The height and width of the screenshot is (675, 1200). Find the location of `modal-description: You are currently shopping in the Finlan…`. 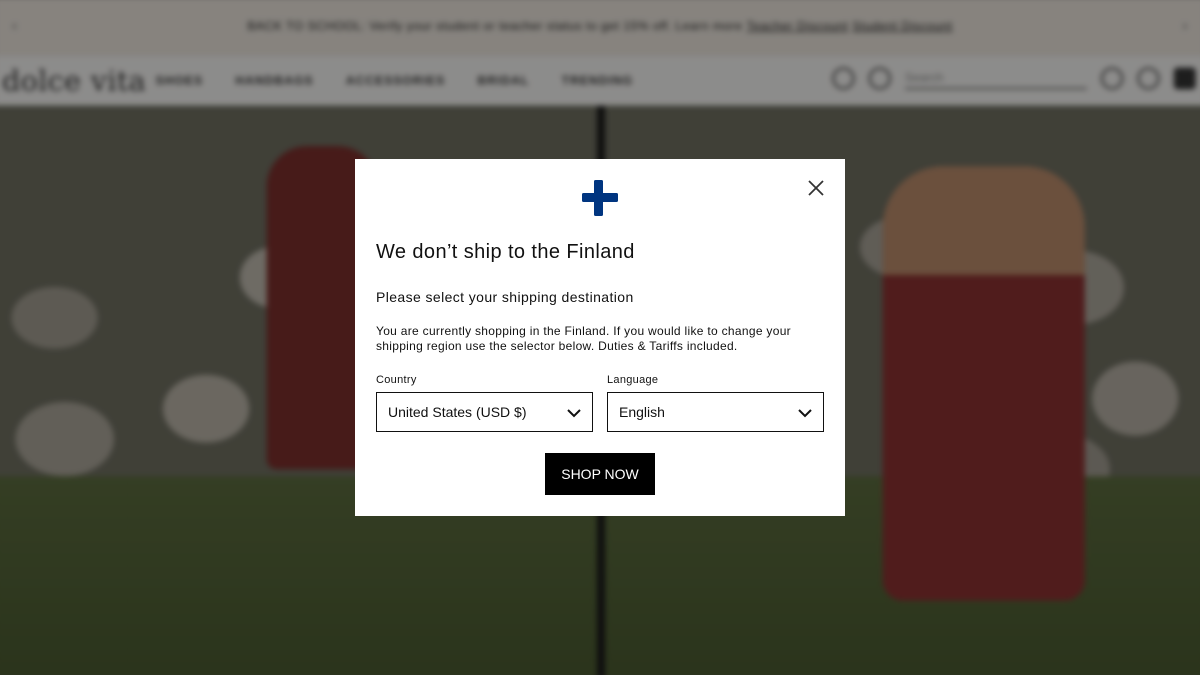

modal-description: You are currently shopping in the Finlan… is located at coordinates (583, 338).